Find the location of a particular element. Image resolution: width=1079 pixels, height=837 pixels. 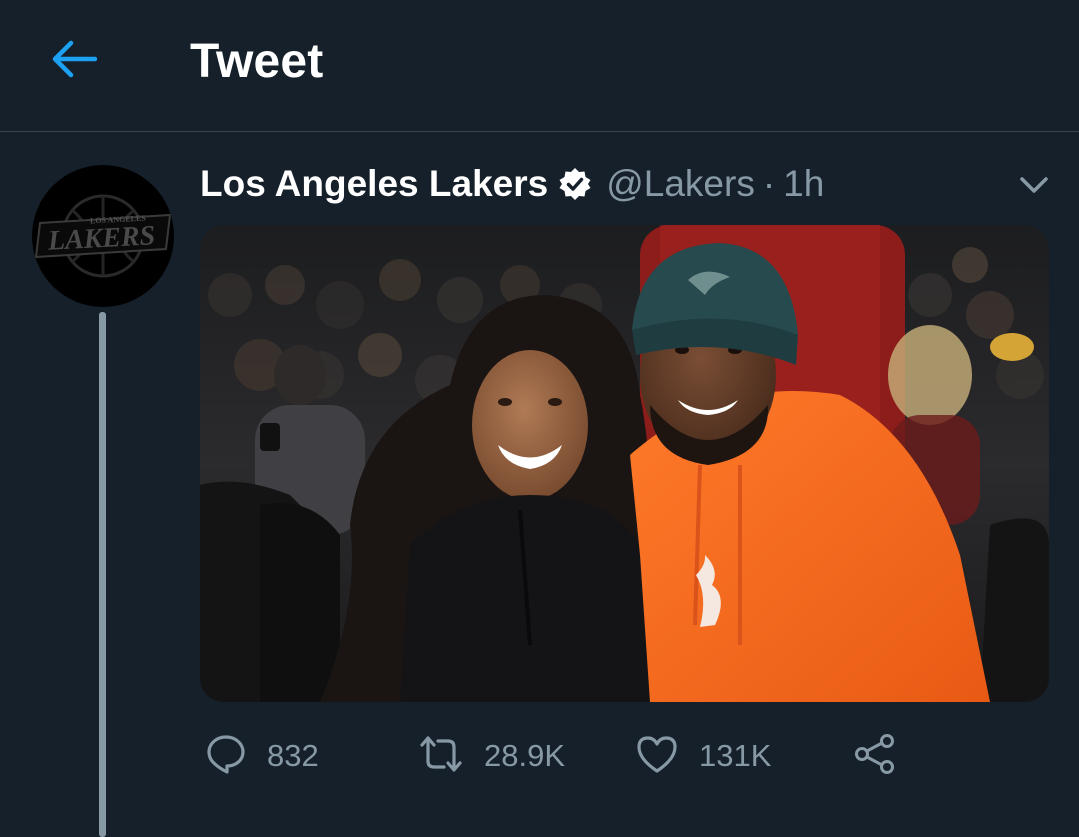

retweet-icon is located at coordinates (441, 756).